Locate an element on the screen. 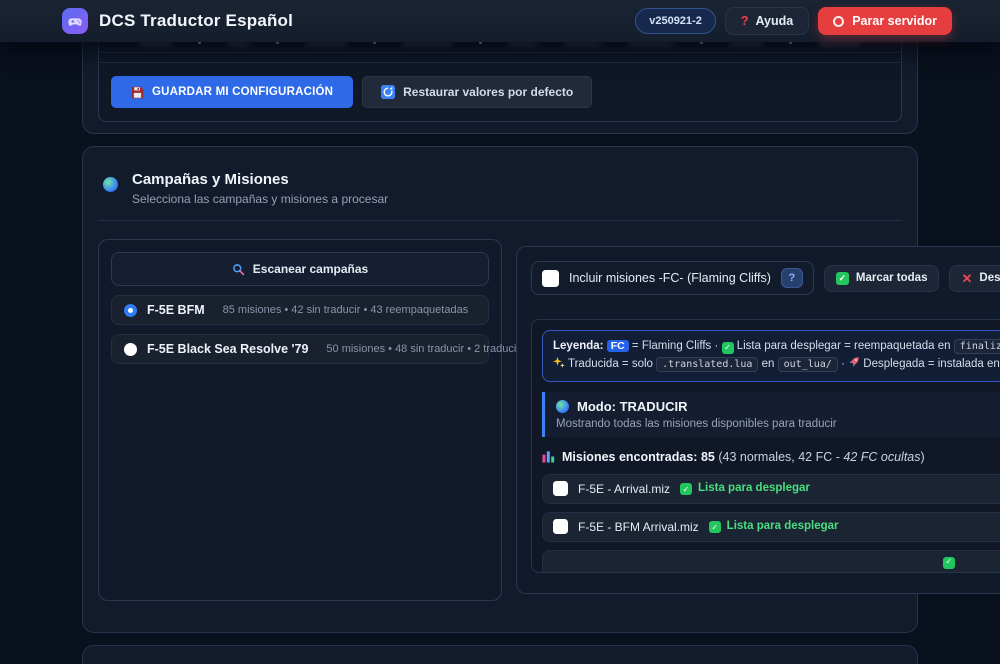 The height and width of the screenshot is (664, 1000). app-logo is located at coordinates (75, 21).